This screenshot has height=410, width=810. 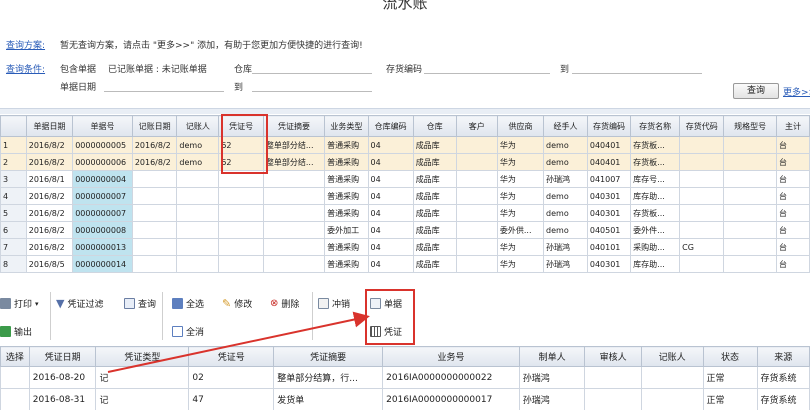 What do you see at coordinates (49, 126) in the screenshot?
I see `column-header: 单据日期` at bounding box center [49, 126].